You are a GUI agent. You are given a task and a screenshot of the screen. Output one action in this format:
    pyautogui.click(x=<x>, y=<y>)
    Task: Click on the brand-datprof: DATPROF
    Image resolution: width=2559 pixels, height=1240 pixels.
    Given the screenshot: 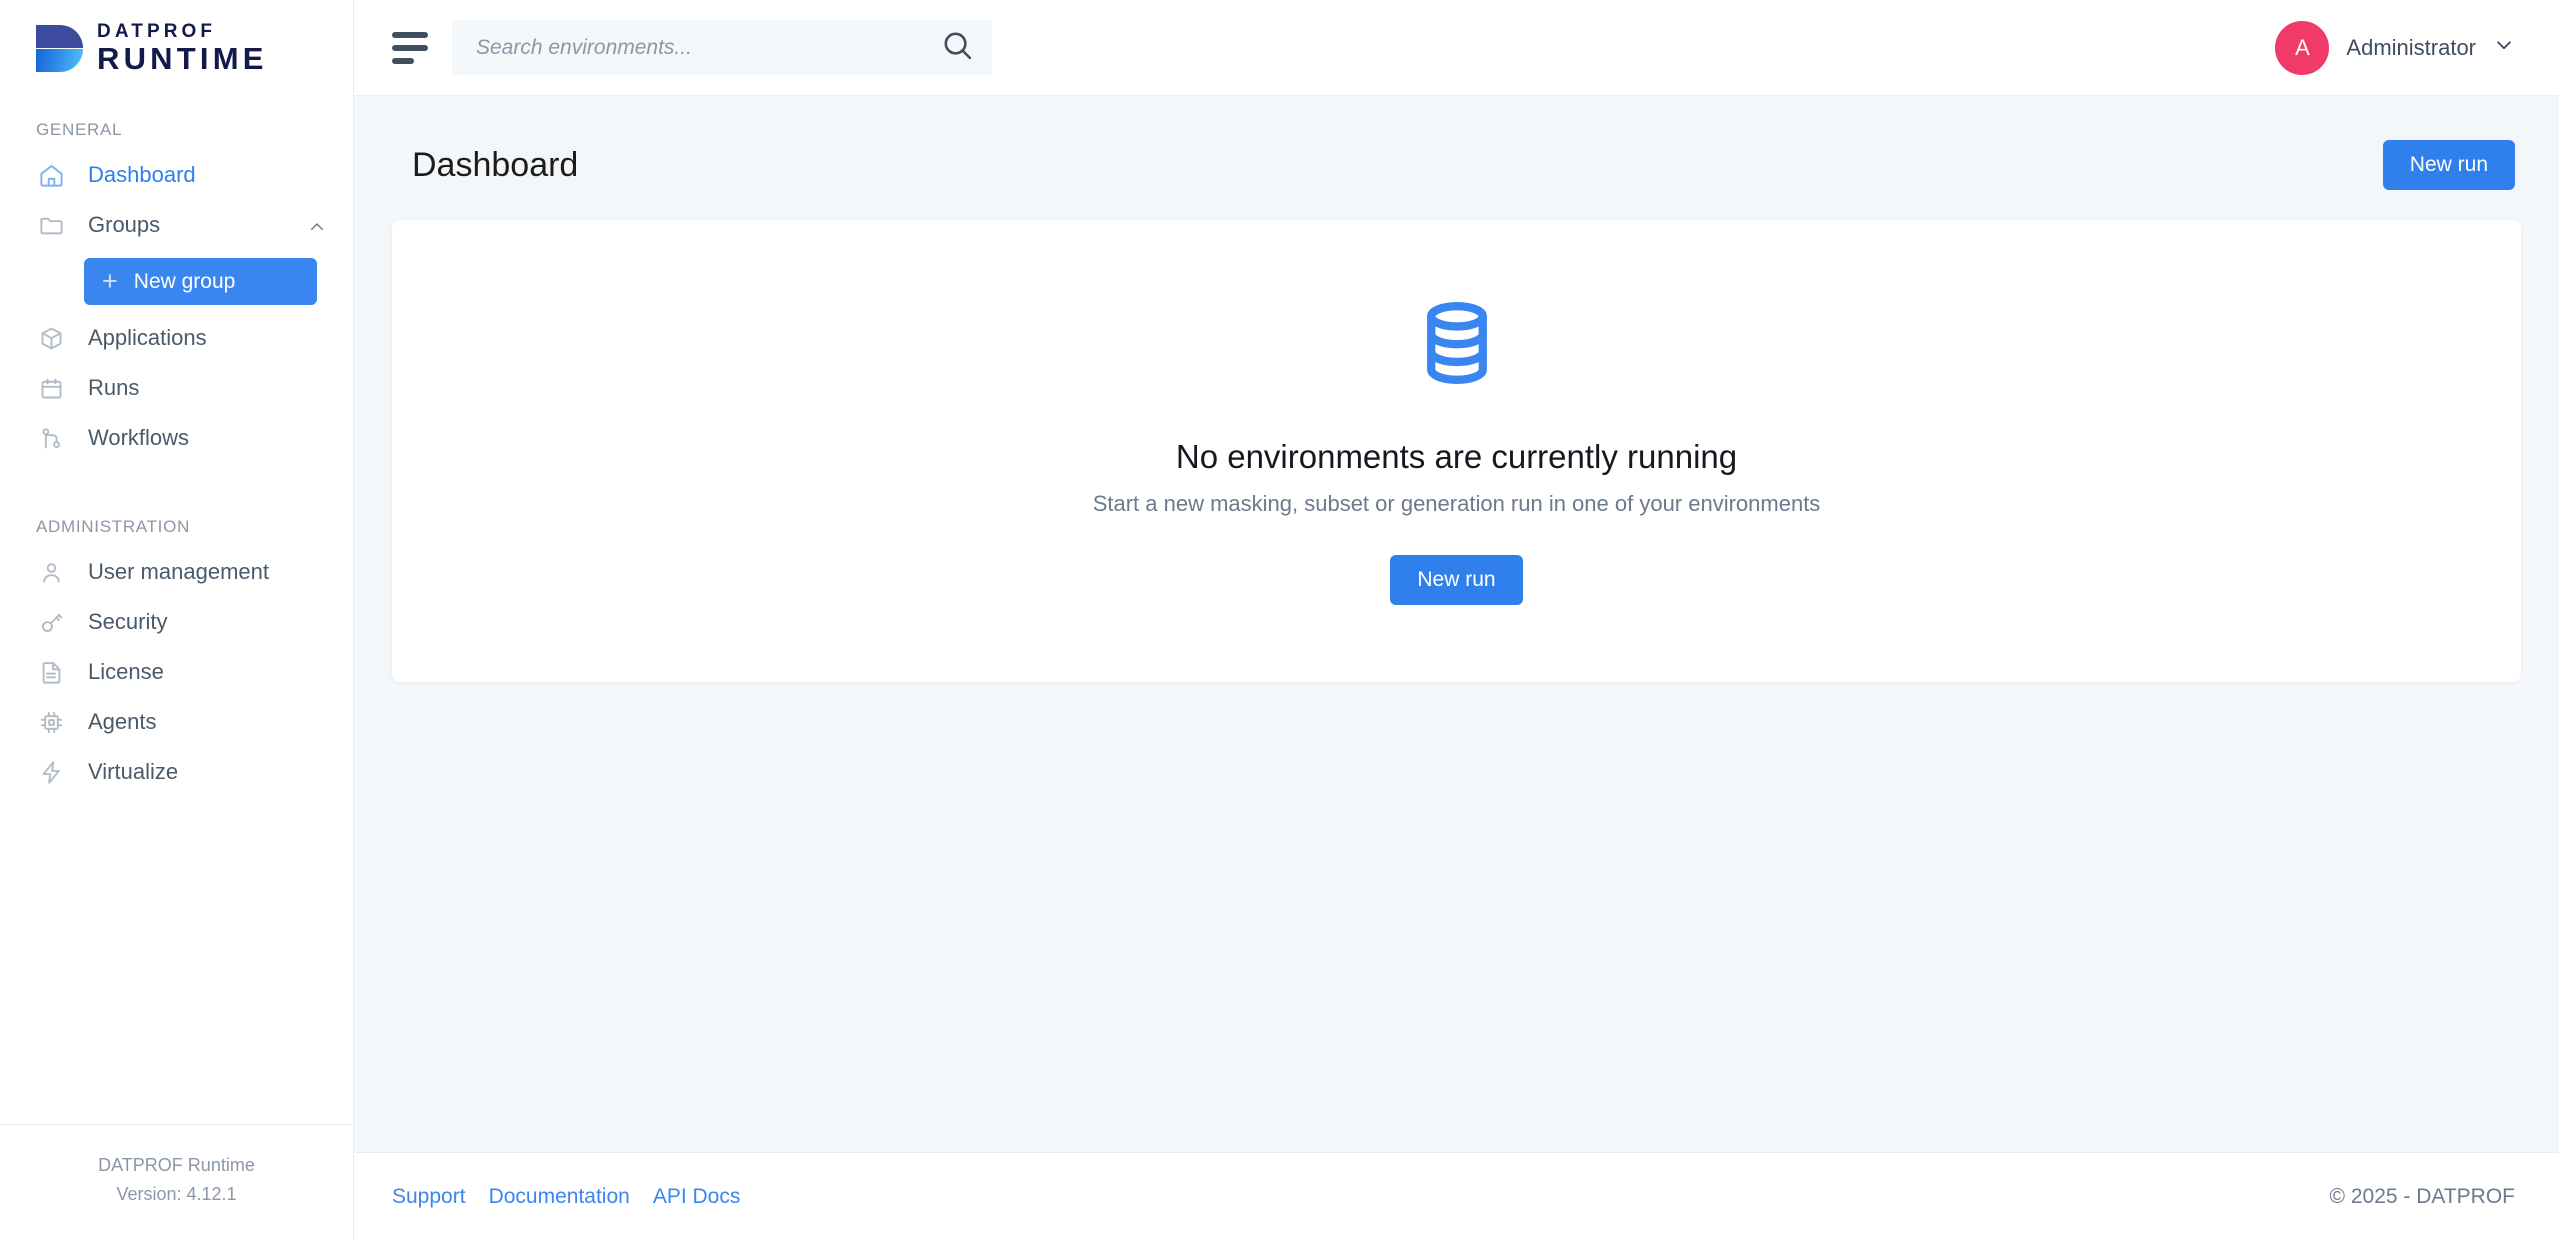 What is the action you would take?
    pyautogui.click(x=157, y=31)
    